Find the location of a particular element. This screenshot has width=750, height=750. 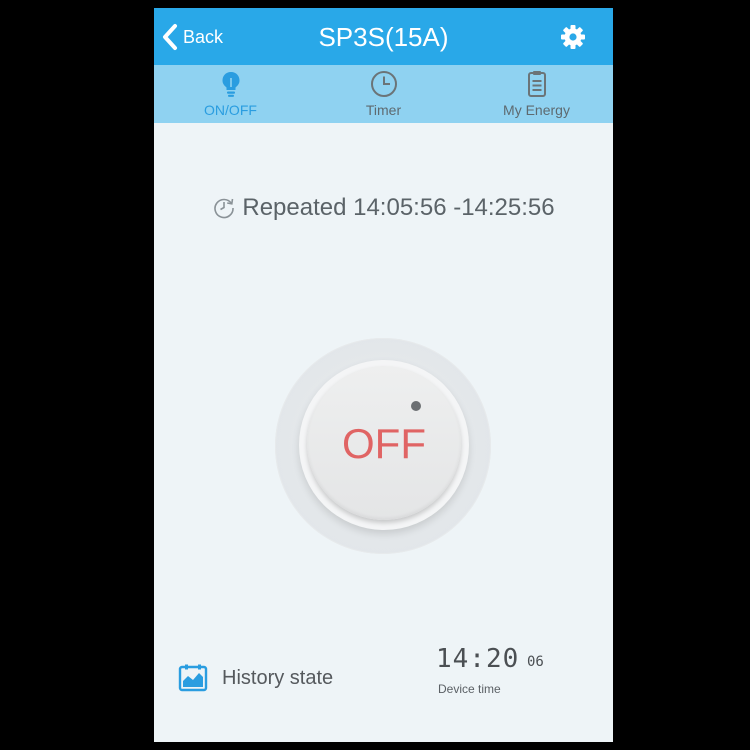

tab-timer: Timer is located at coordinates (383, 94).